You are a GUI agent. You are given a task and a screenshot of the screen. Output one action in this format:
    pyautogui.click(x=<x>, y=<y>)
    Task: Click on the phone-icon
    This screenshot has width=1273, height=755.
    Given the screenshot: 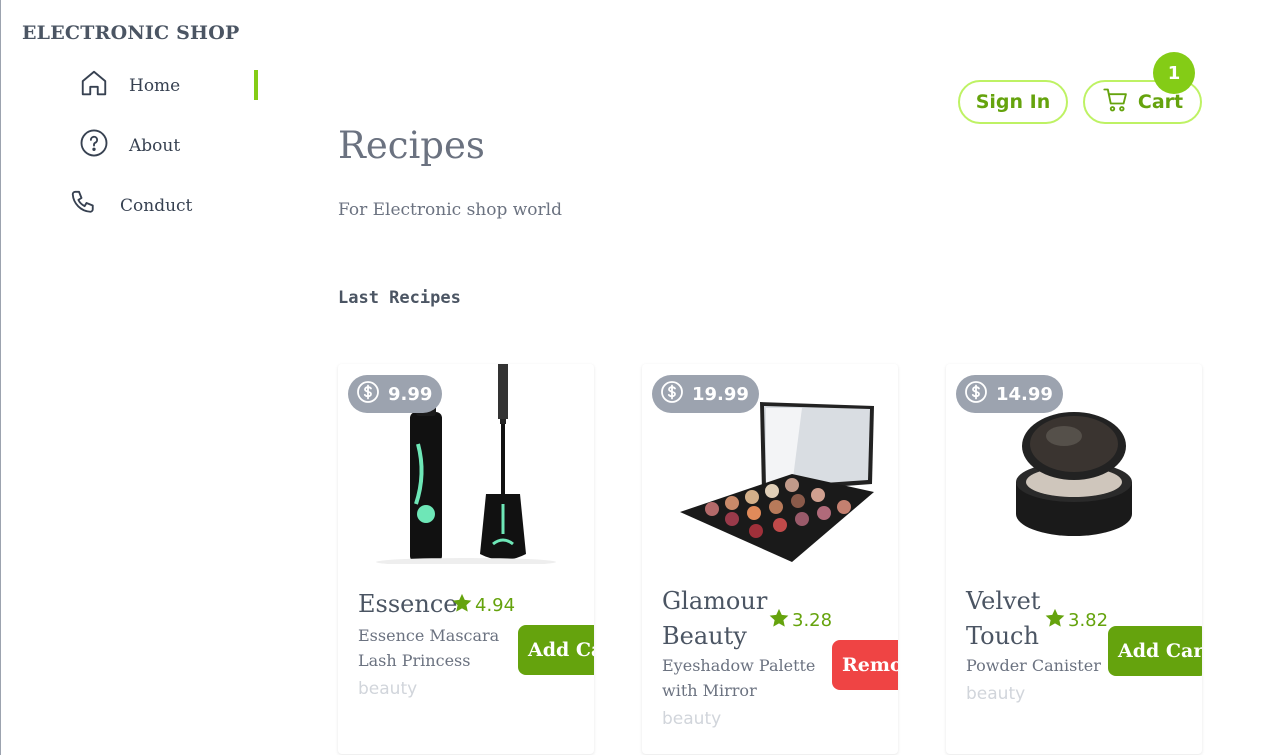 What is the action you would take?
    pyautogui.click(x=84, y=205)
    